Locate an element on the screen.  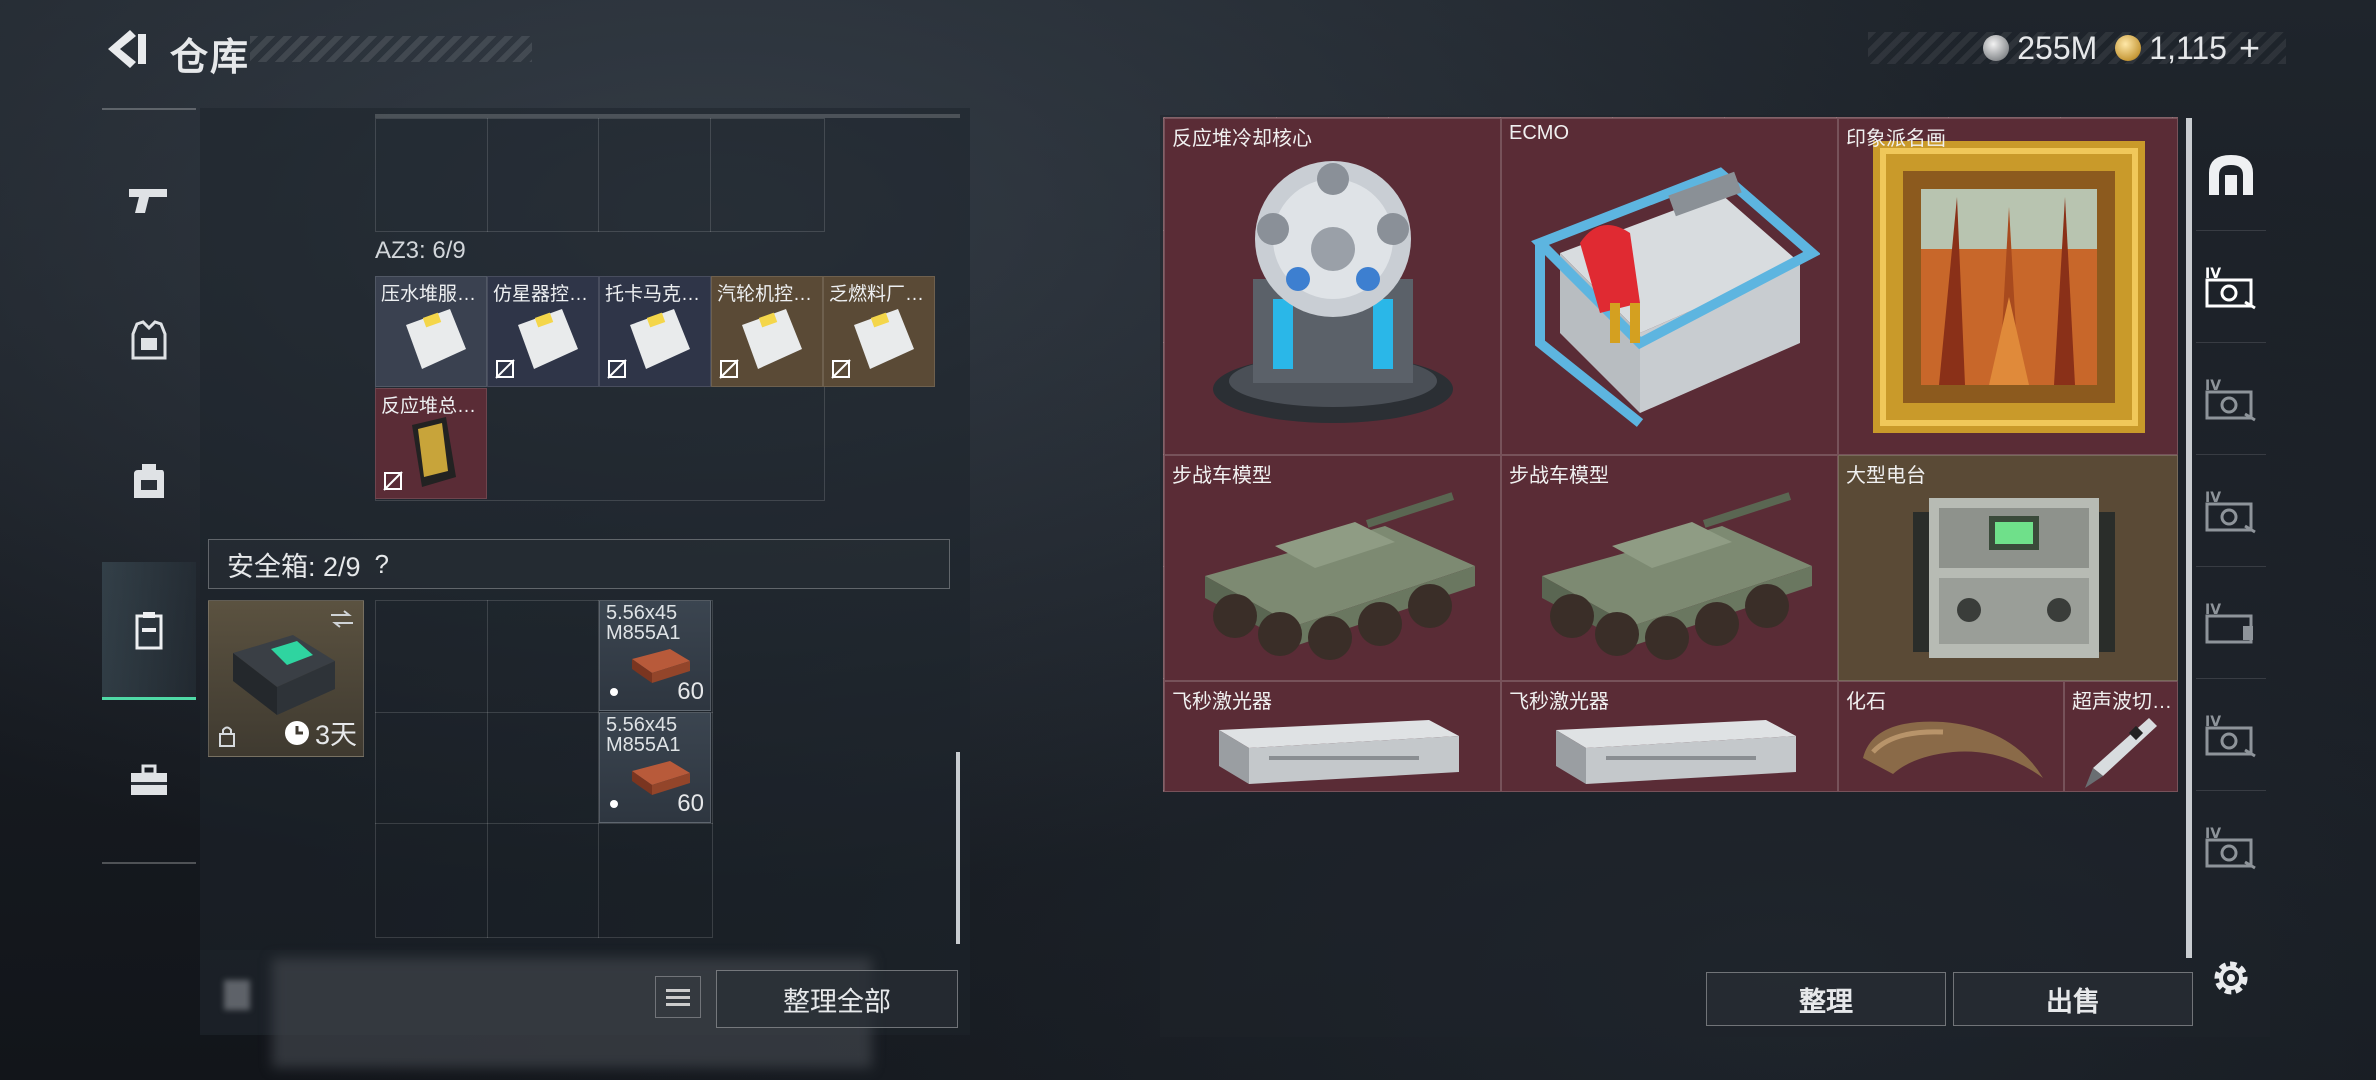
nav-armor is located at coordinates (149, 340).